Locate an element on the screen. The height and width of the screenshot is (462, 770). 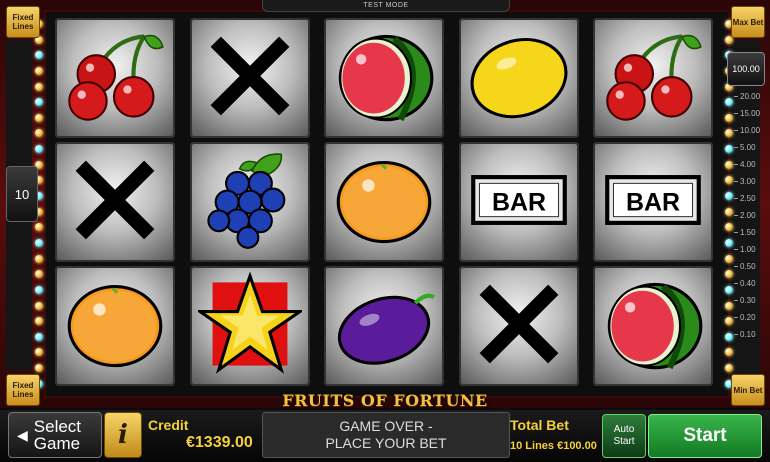
fixed-lines-bottom-button: Fixed Lines is located at coordinates (23, 390).